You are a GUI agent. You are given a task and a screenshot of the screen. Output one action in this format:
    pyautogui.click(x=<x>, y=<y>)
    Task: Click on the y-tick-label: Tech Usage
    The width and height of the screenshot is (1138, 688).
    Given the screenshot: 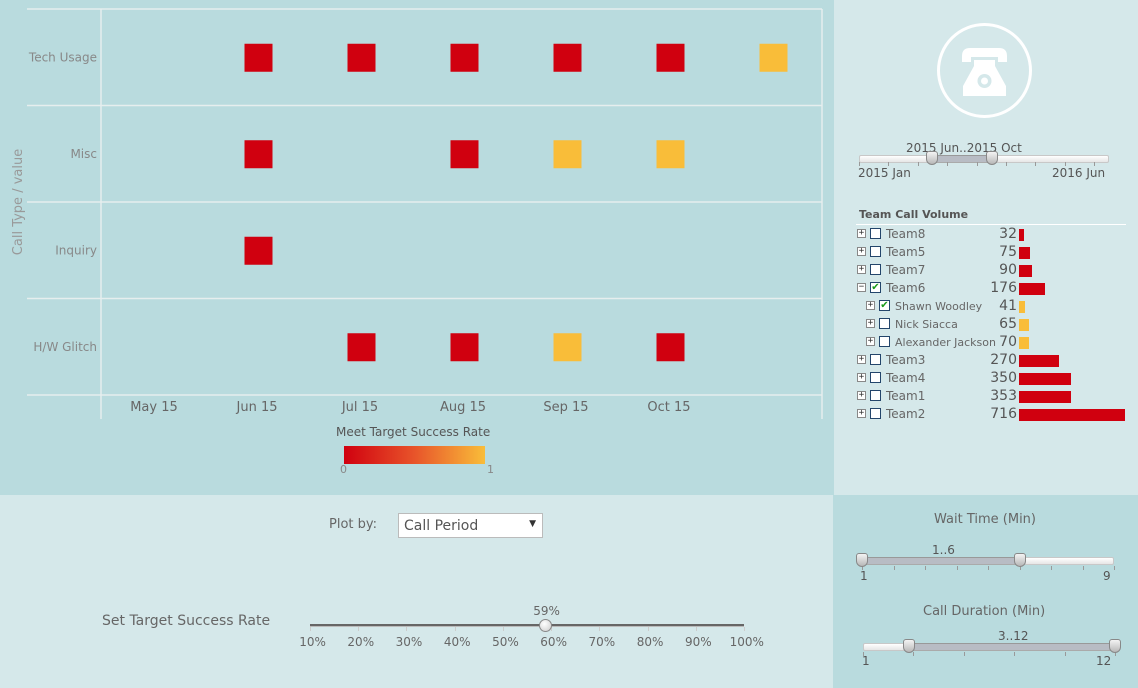 What is the action you would take?
    pyautogui.click(x=62, y=57)
    